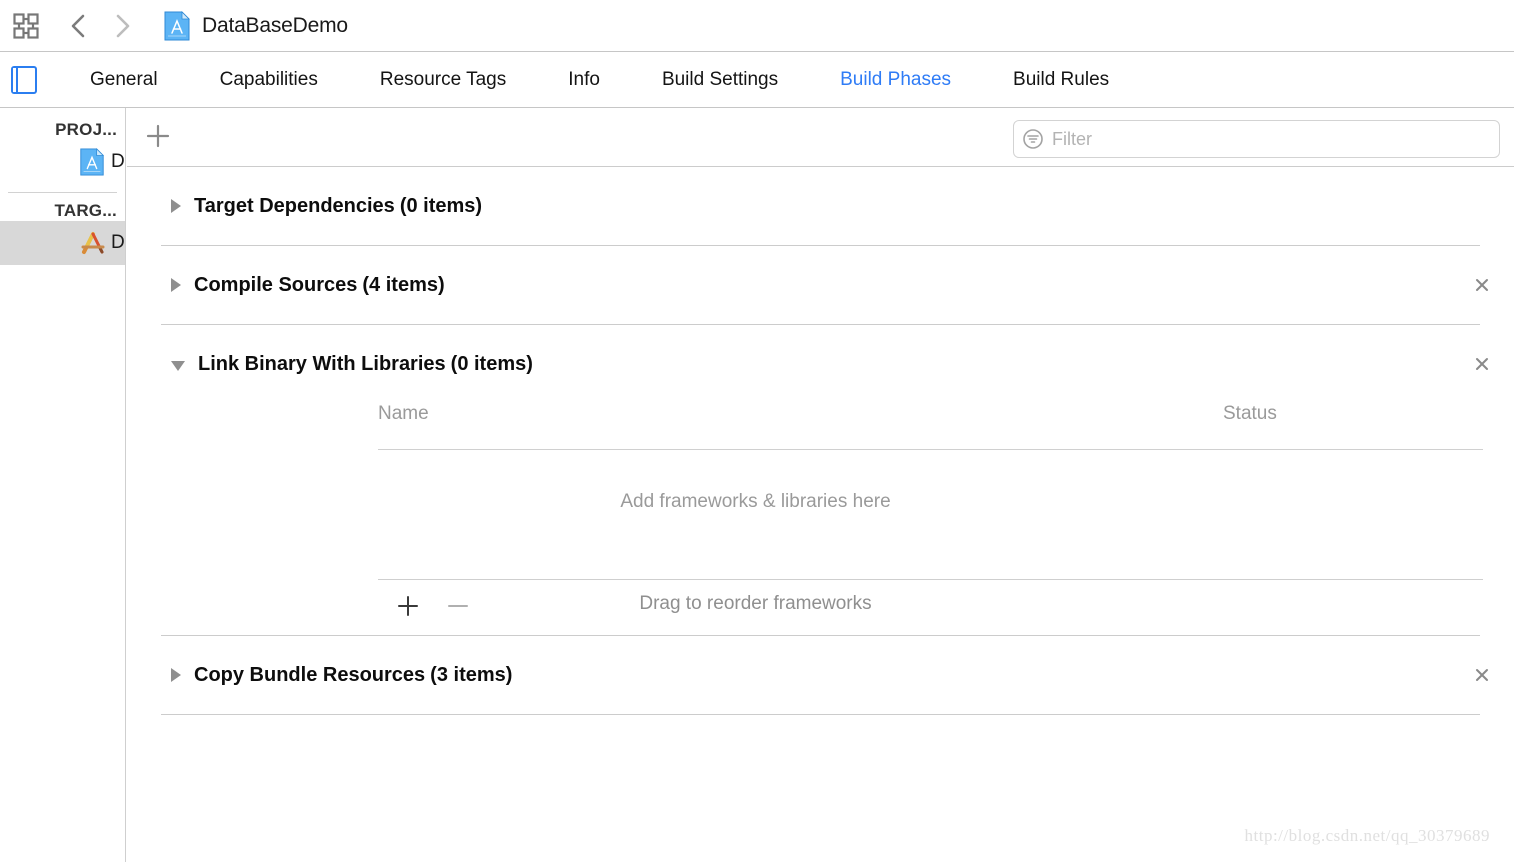 The height and width of the screenshot is (862, 1514). Describe the element at coordinates (122, 26) in the screenshot. I see `chevron-right-icon` at that location.